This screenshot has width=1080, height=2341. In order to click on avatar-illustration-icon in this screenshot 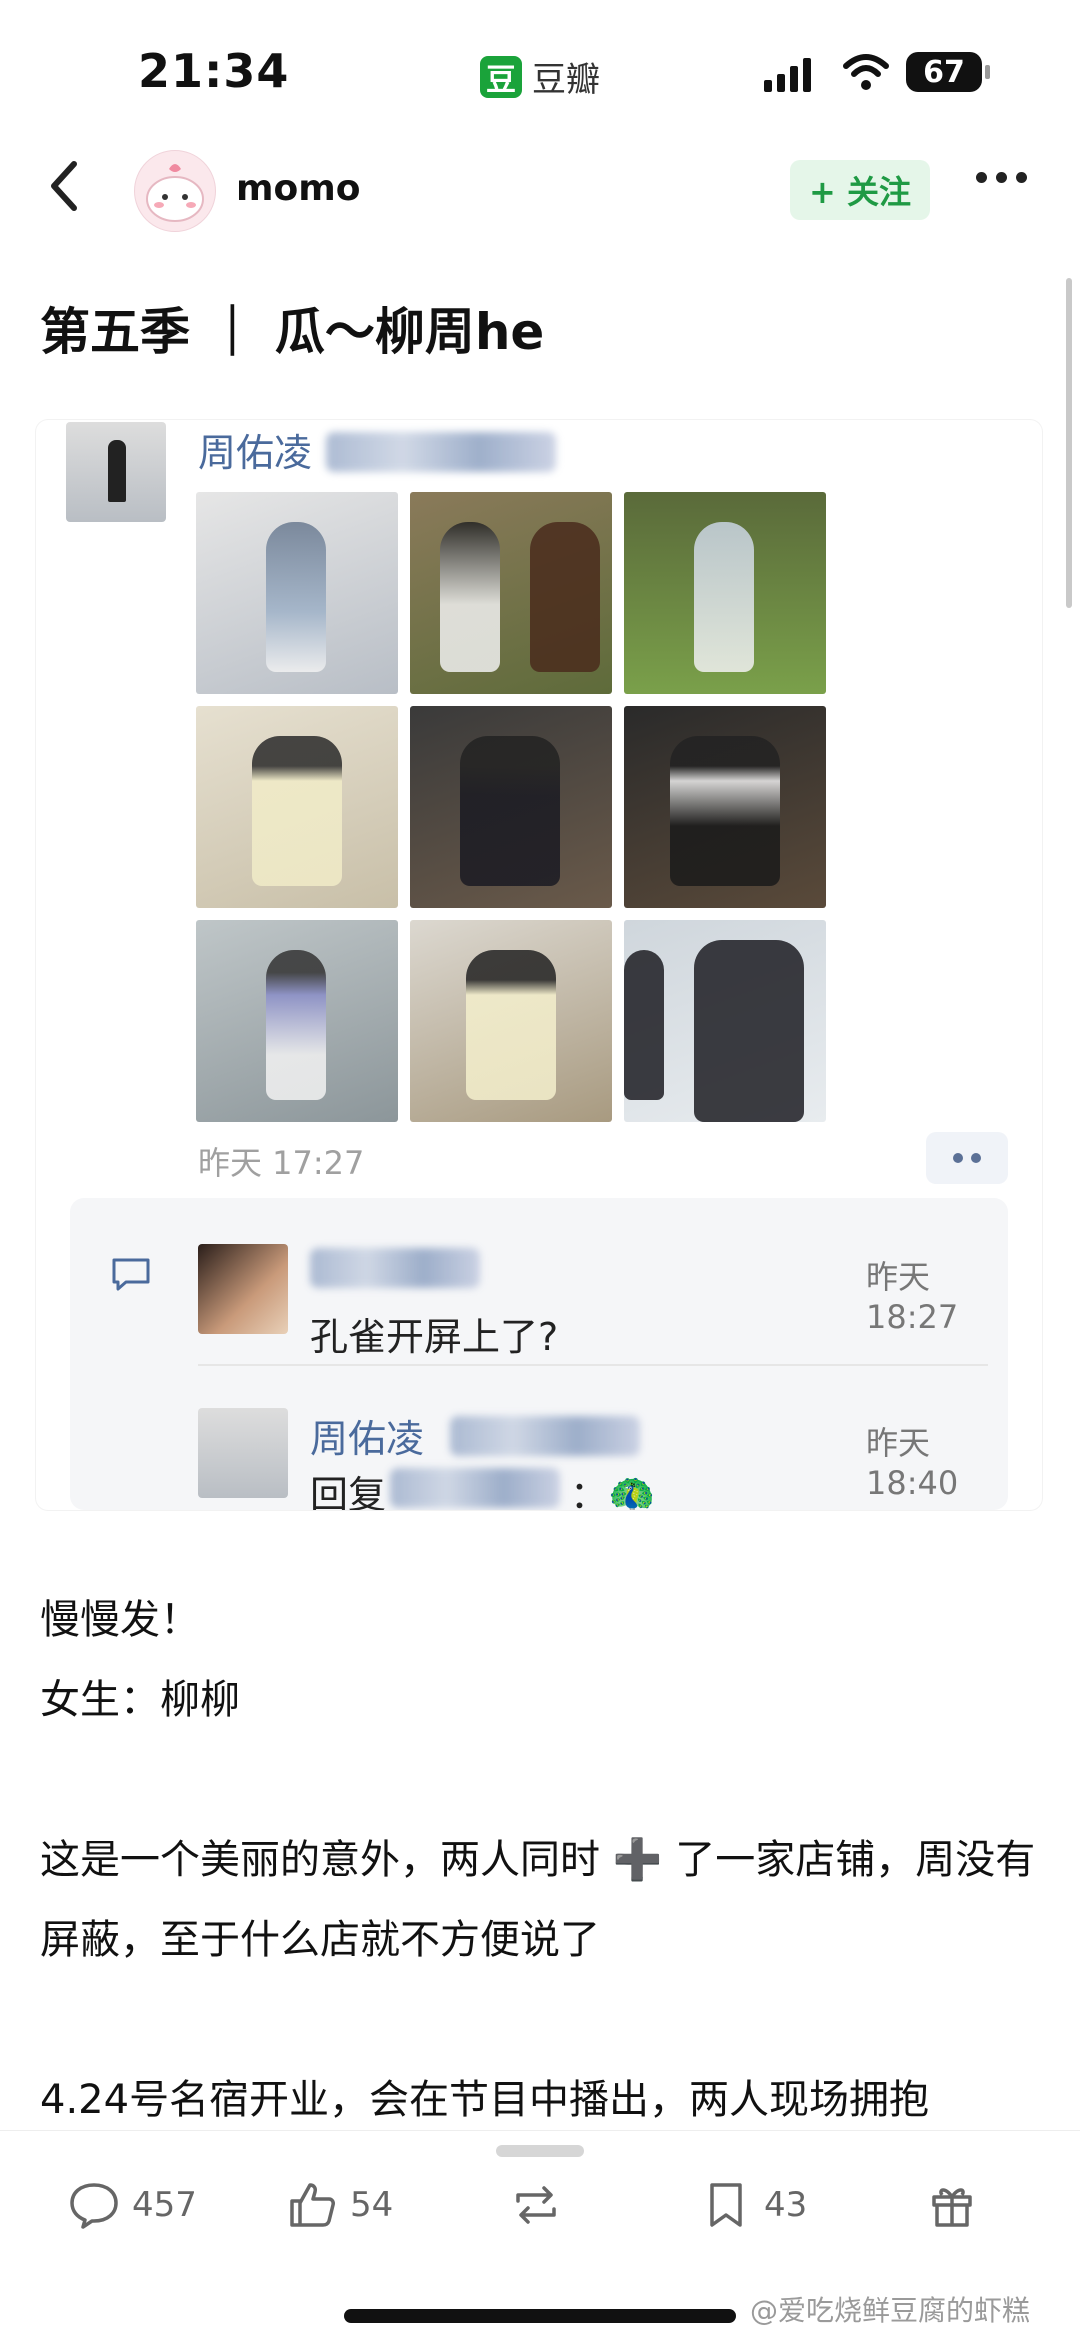, I will do `click(175, 193)`.